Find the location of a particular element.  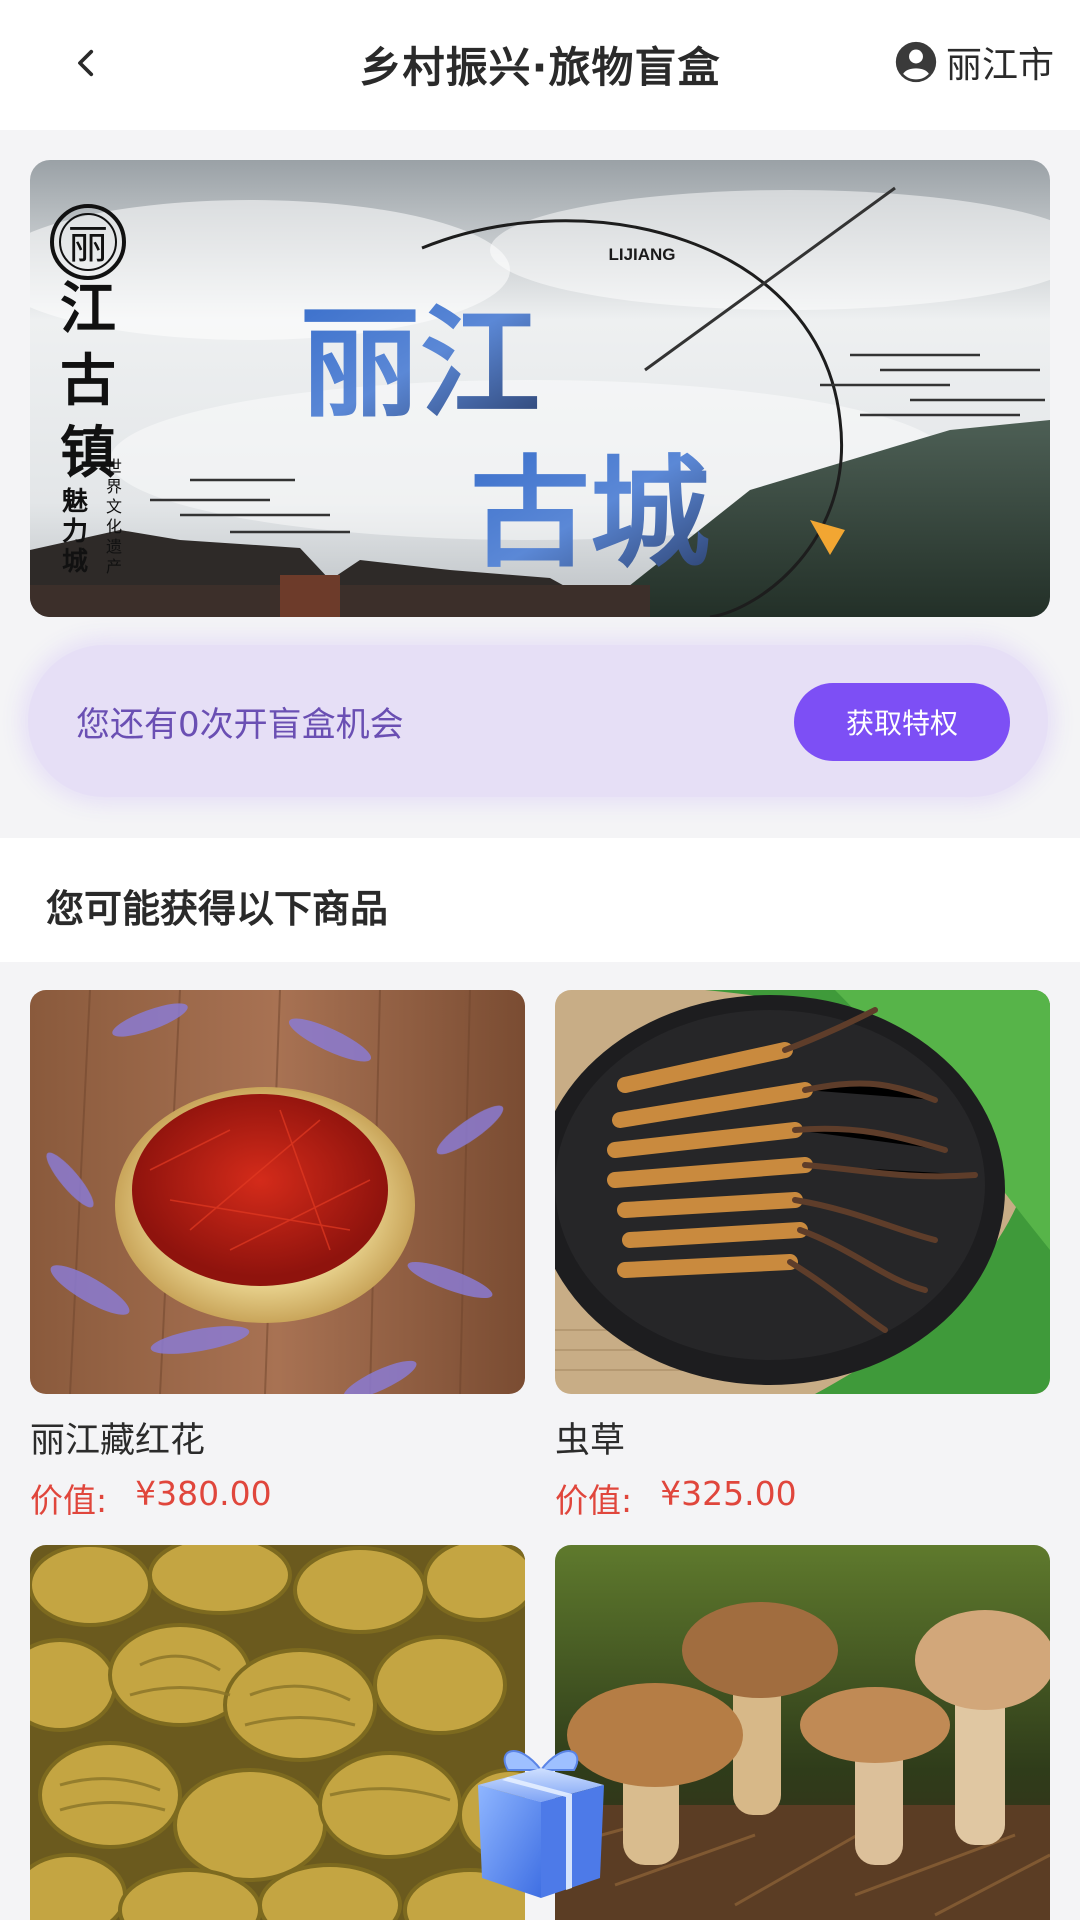

gift-box-icon is located at coordinates (541, 1824).